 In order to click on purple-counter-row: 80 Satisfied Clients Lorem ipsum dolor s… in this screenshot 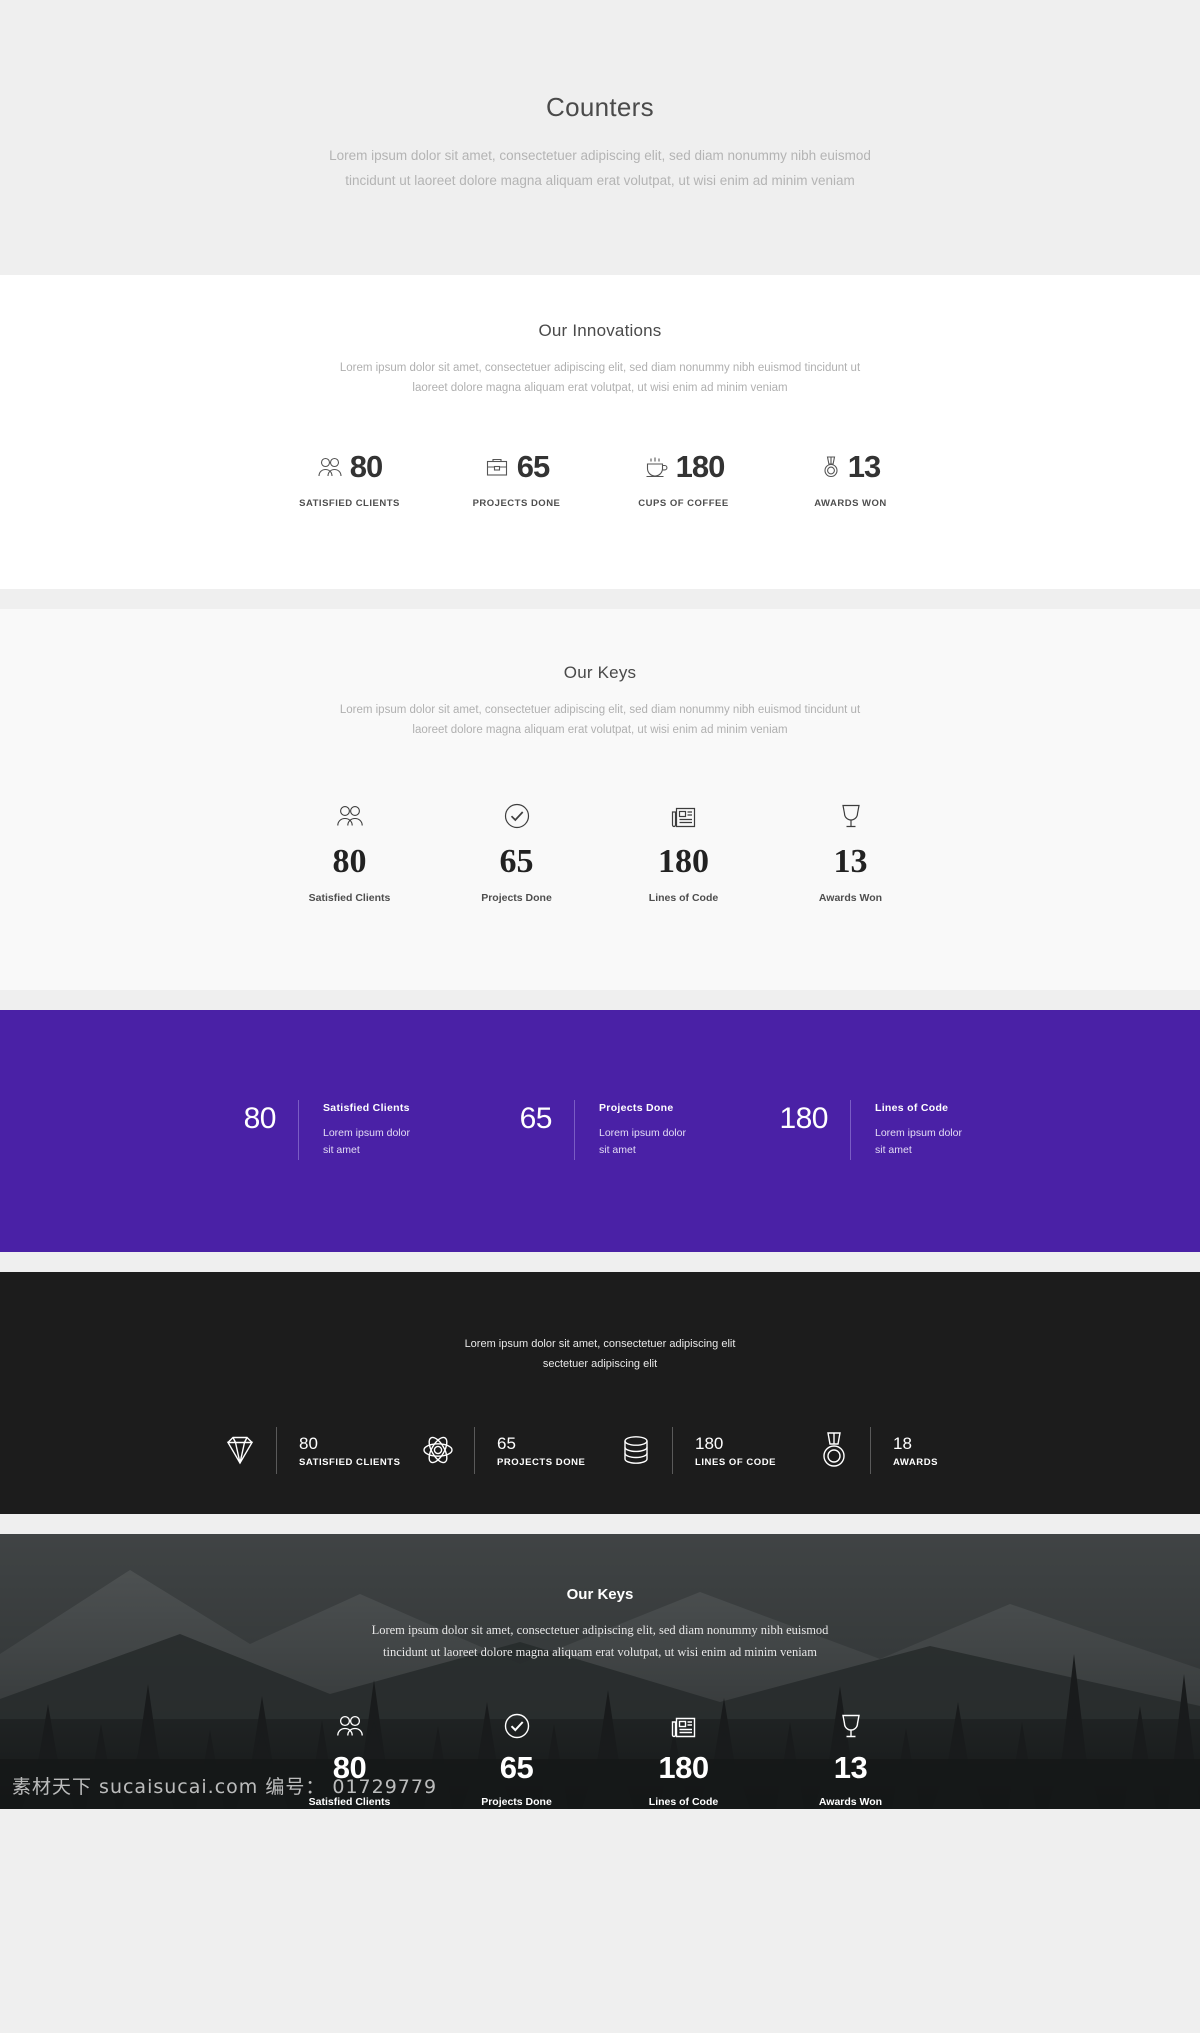, I will do `click(600, 1129)`.